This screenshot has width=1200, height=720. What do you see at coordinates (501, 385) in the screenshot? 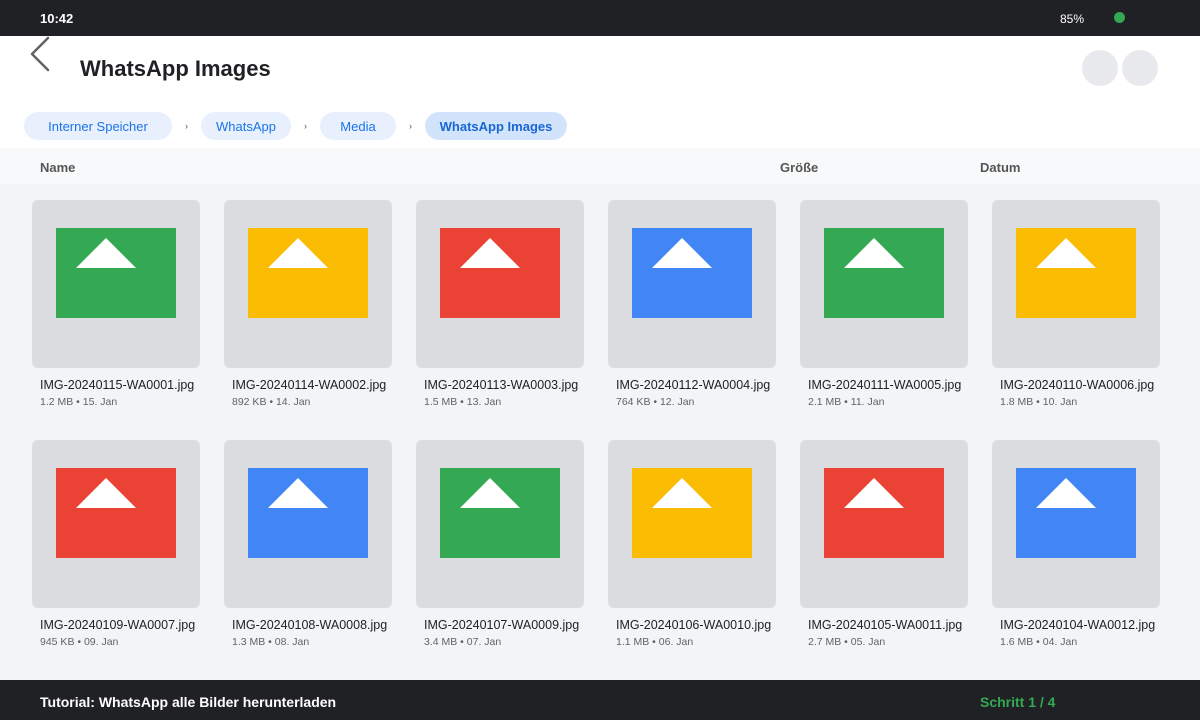
I see `file-name: IMG-20240113-WA0003.jpg` at bounding box center [501, 385].